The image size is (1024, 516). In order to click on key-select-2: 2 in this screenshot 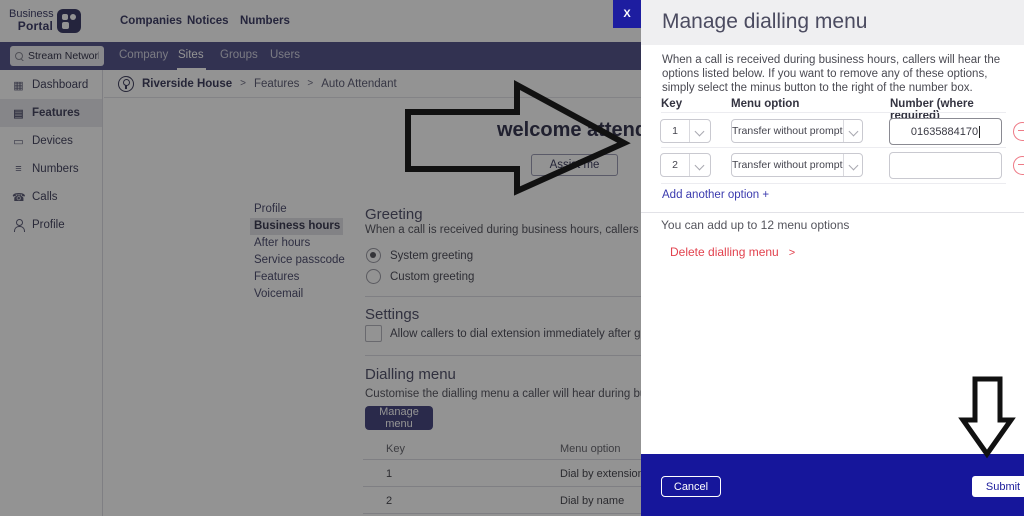, I will do `click(685, 165)`.